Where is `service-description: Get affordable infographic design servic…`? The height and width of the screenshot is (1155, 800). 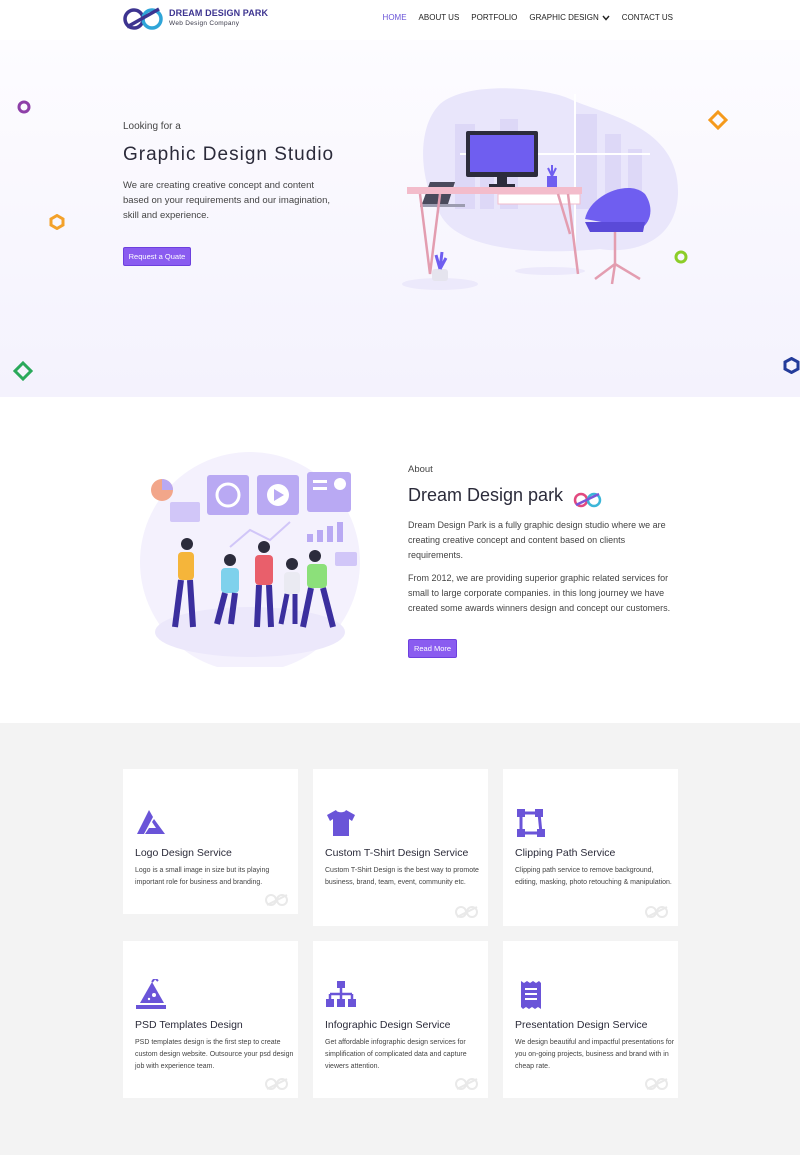 service-description: Get affordable infographic design servic… is located at coordinates (396, 1054).